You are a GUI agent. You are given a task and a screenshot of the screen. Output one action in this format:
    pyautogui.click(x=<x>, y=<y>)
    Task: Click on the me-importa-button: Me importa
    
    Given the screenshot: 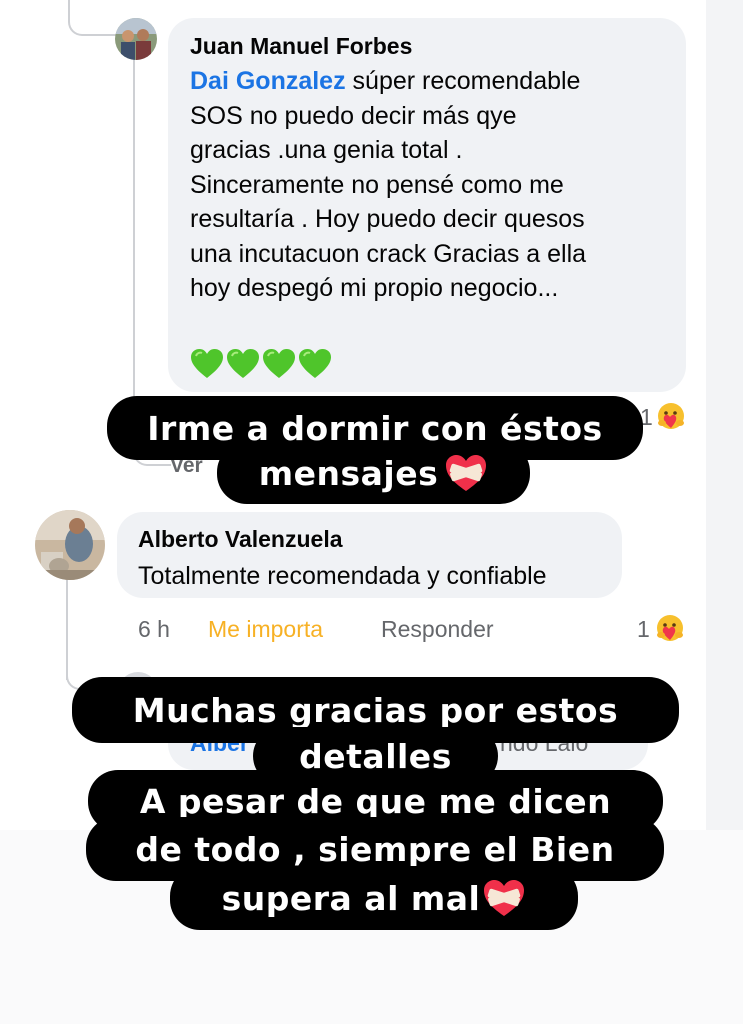 What is the action you would take?
    pyautogui.click(x=265, y=629)
    